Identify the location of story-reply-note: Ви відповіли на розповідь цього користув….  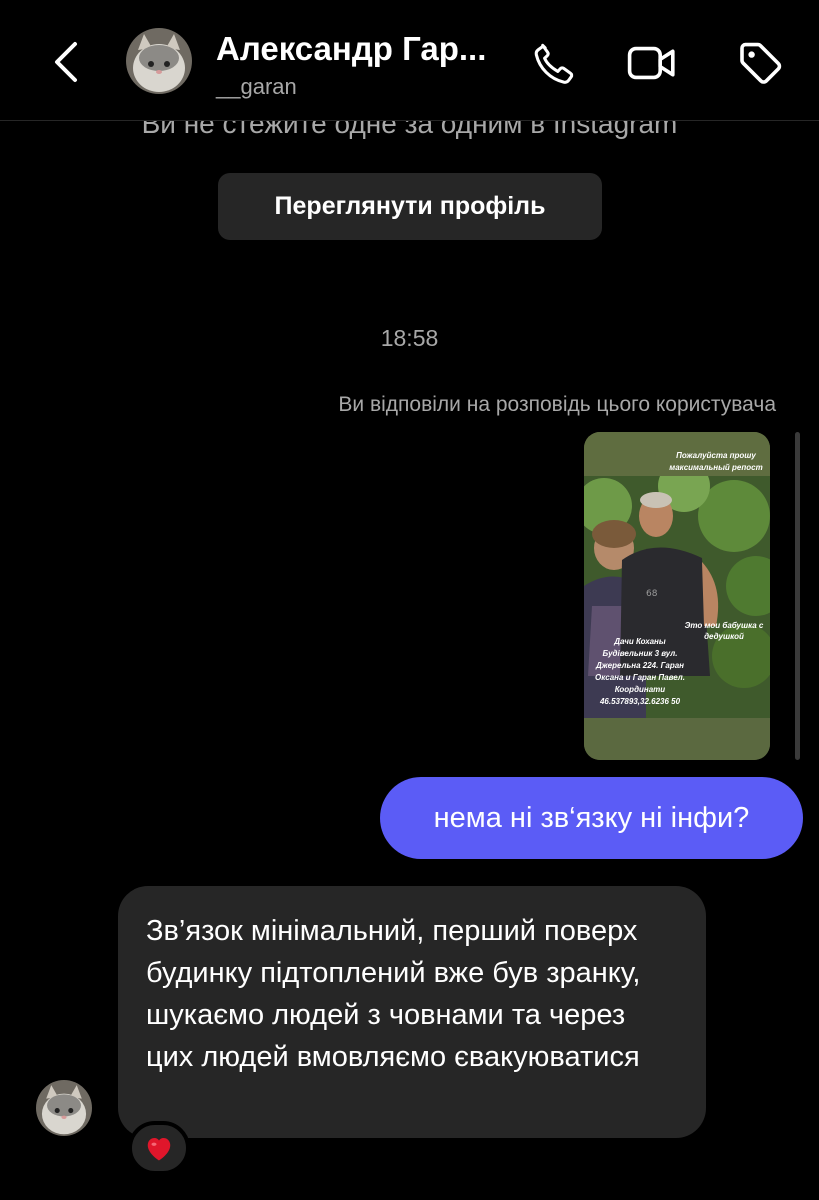
(557, 404).